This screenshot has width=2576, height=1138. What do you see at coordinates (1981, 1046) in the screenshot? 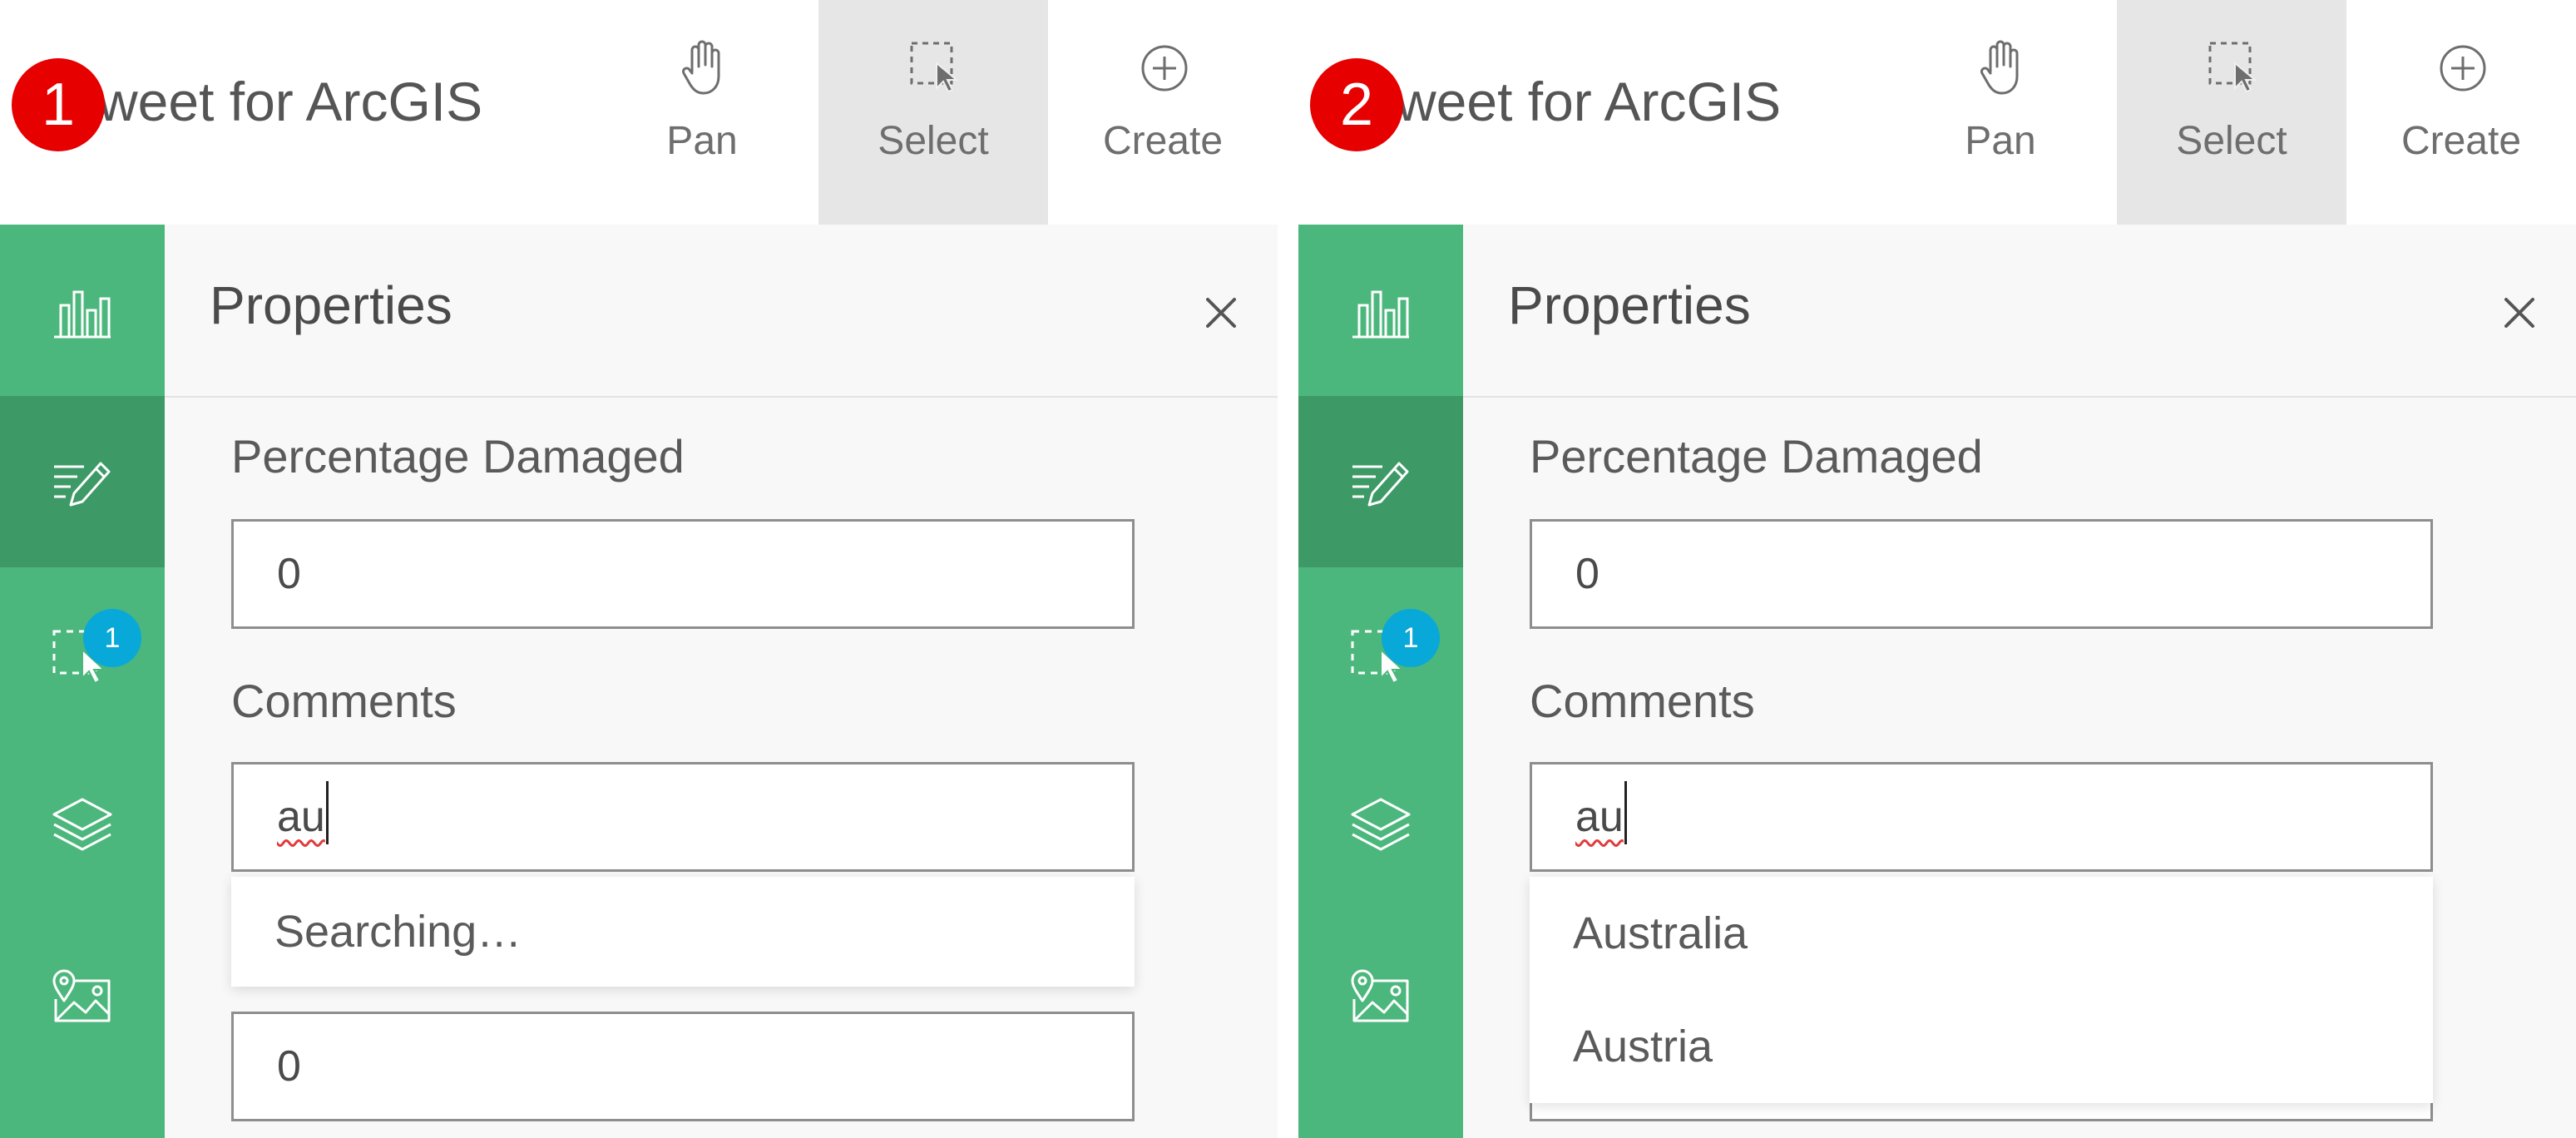
I see `dropdown-option-austria: Austria` at bounding box center [1981, 1046].